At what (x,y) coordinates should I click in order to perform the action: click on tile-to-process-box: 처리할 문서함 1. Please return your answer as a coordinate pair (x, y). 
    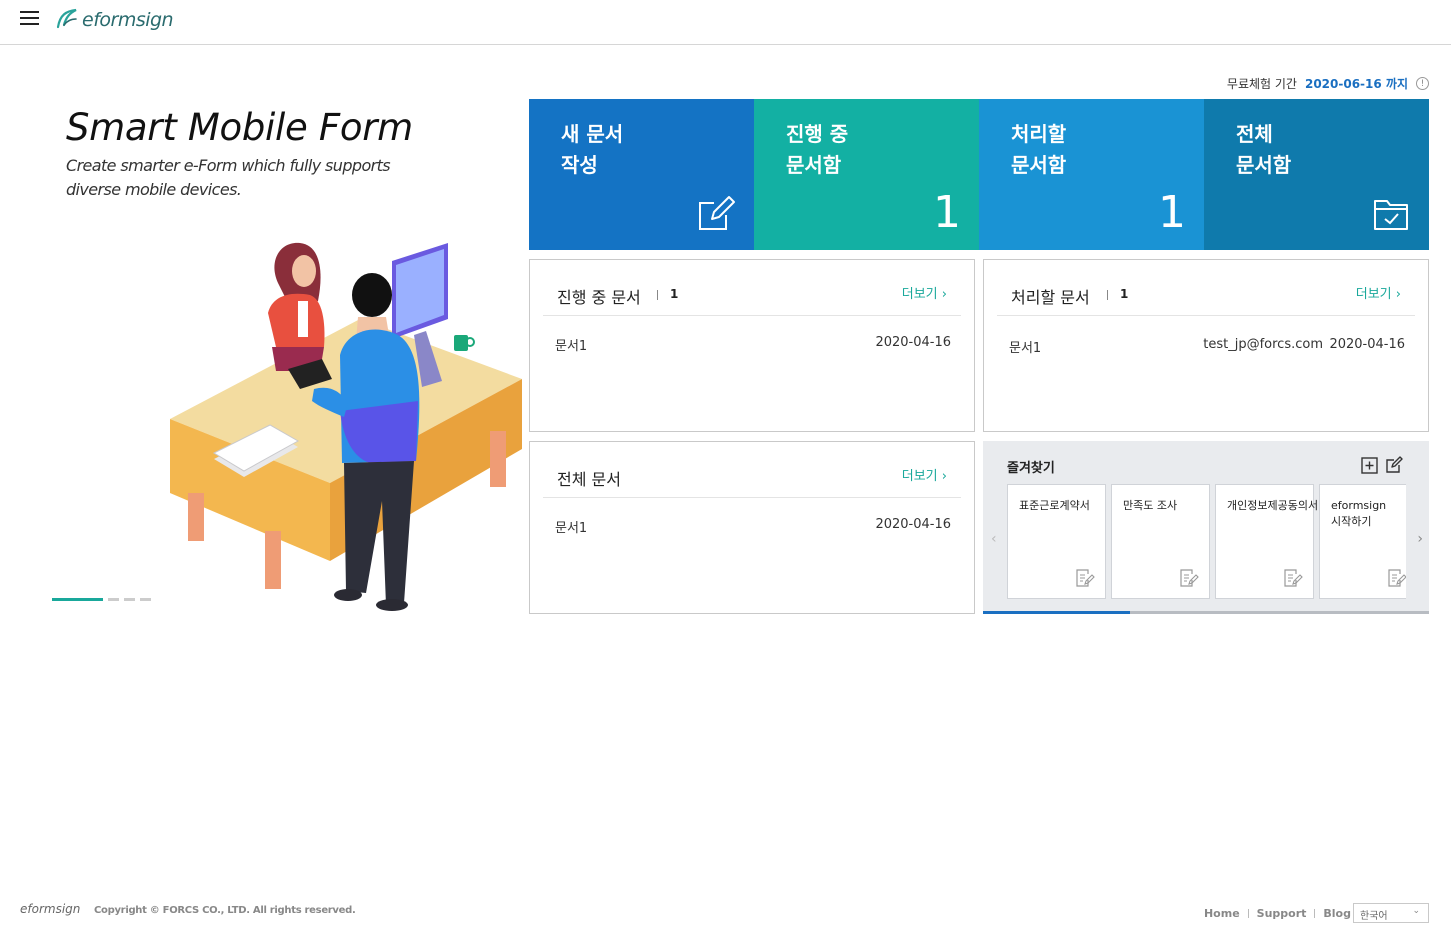
    Looking at the image, I should click on (1091, 174).